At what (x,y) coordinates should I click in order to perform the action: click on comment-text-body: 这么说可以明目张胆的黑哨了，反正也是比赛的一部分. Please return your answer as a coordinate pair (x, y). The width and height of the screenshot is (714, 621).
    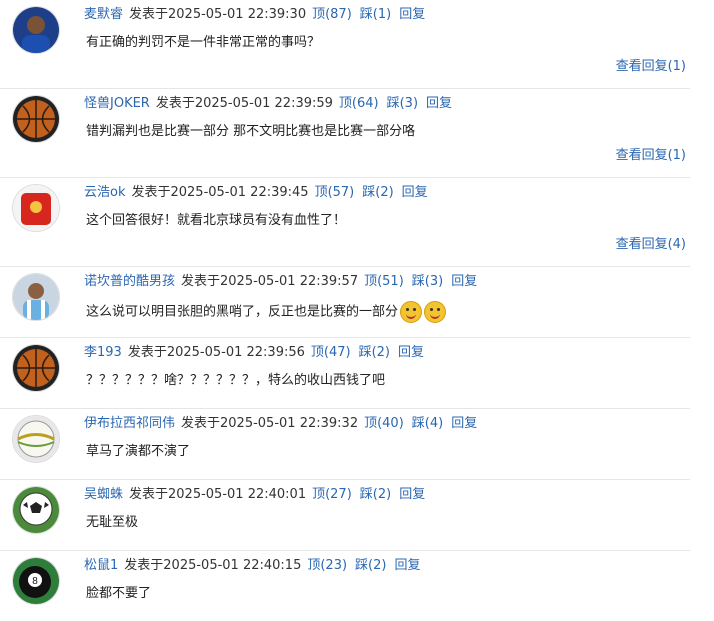
    Looking at the image, I should click on (242, 312).